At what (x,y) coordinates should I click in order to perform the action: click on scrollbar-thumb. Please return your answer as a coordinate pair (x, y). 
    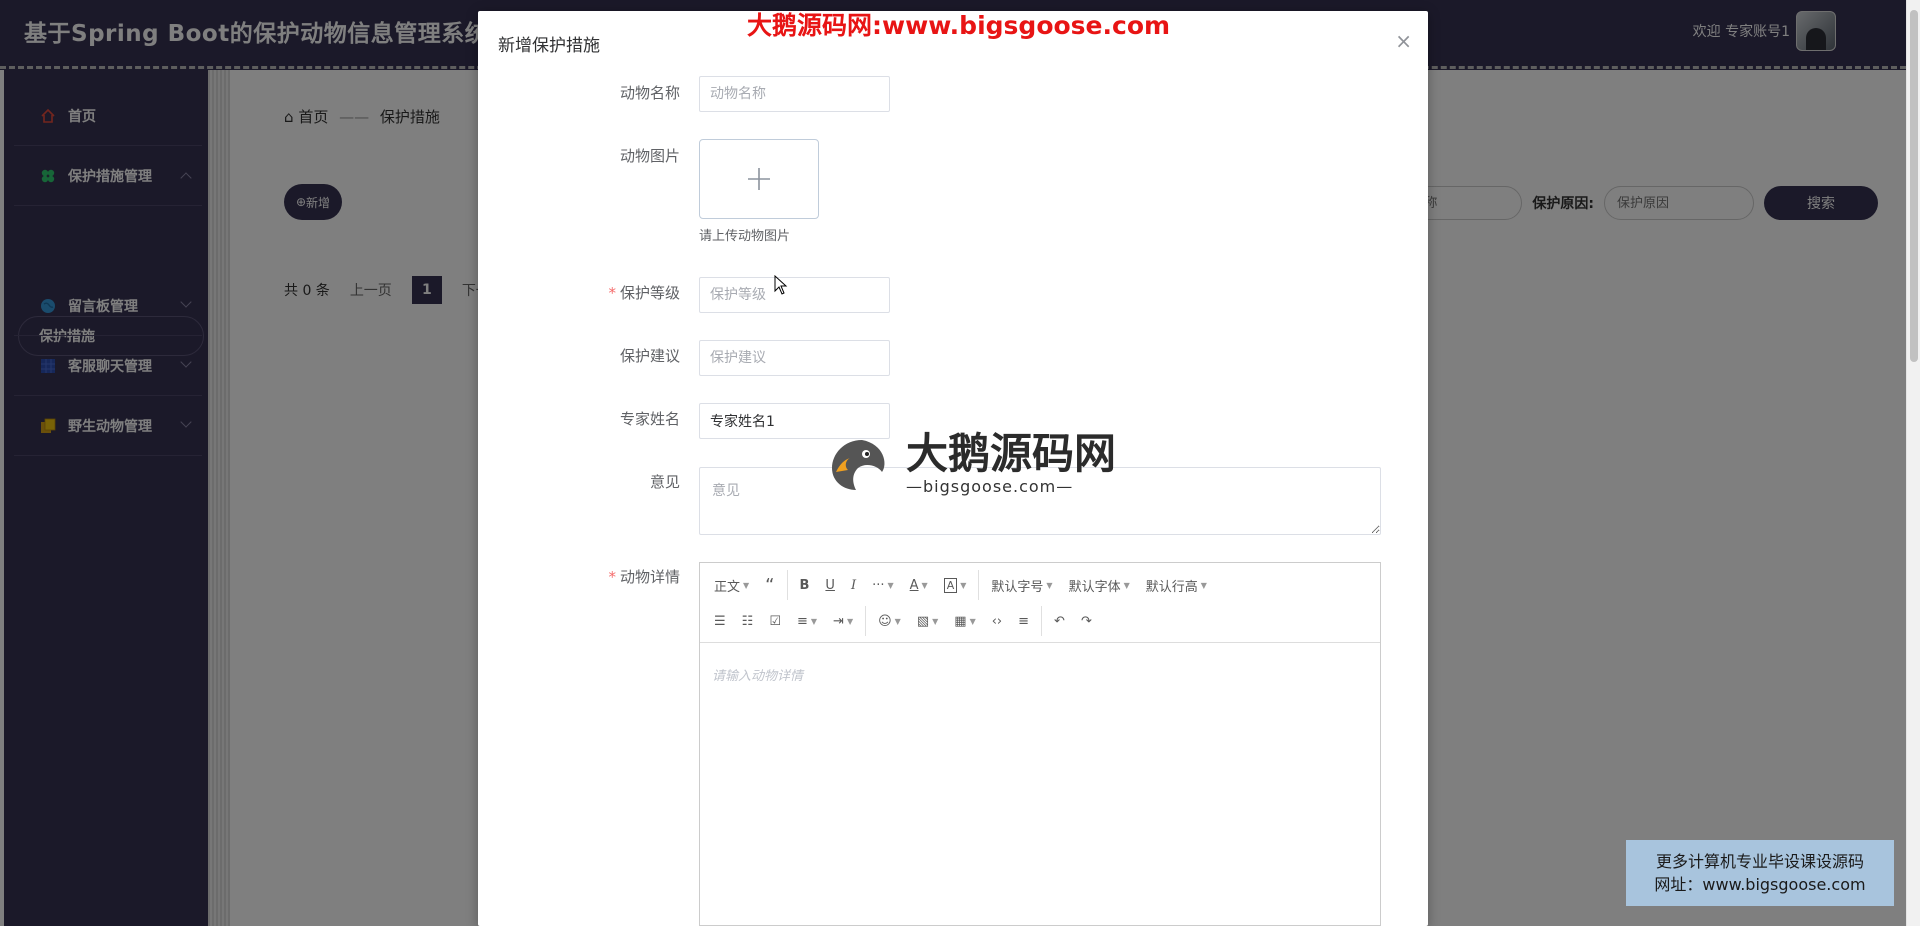
    Looking at the image, I should click on (1914, 186).